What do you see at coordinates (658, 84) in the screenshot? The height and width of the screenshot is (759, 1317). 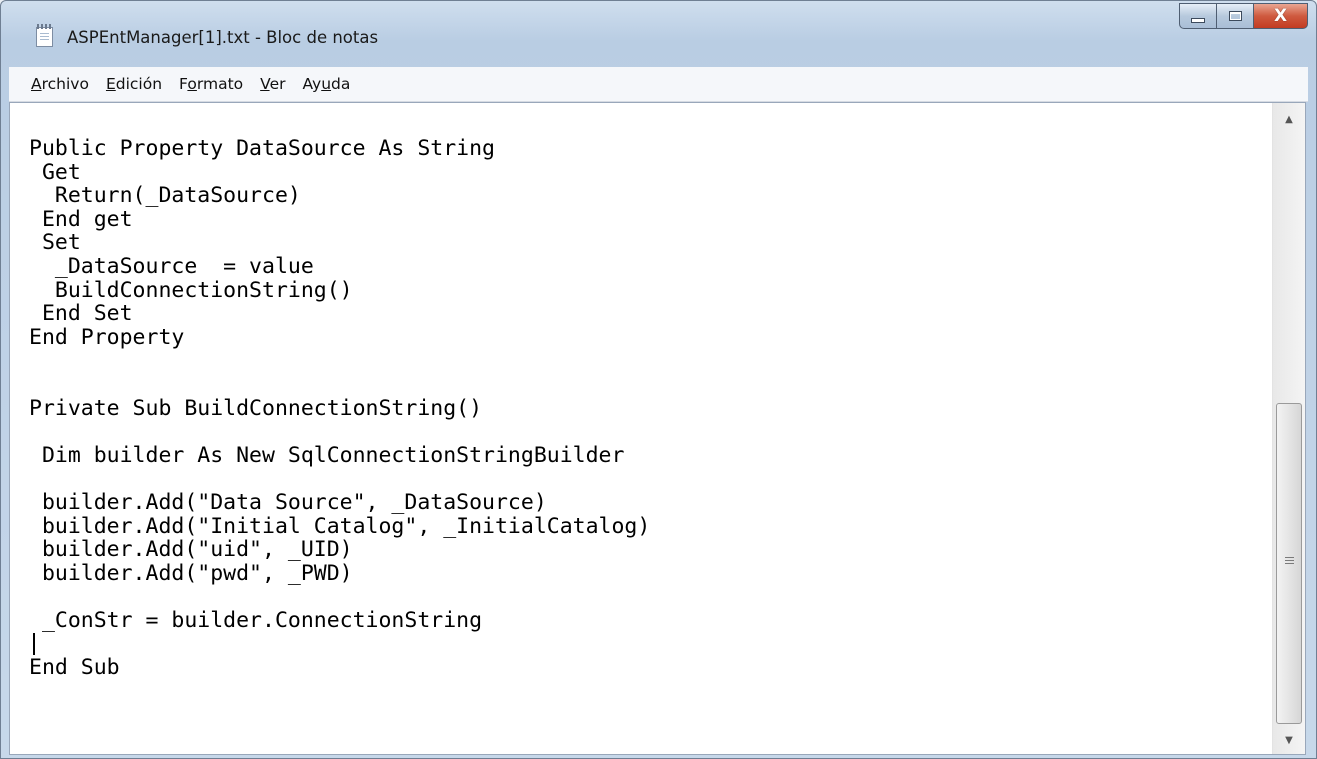 I see `menu-bar: Archivo Edición Formato Ver Ayuda` at bounding box center [658, 84].